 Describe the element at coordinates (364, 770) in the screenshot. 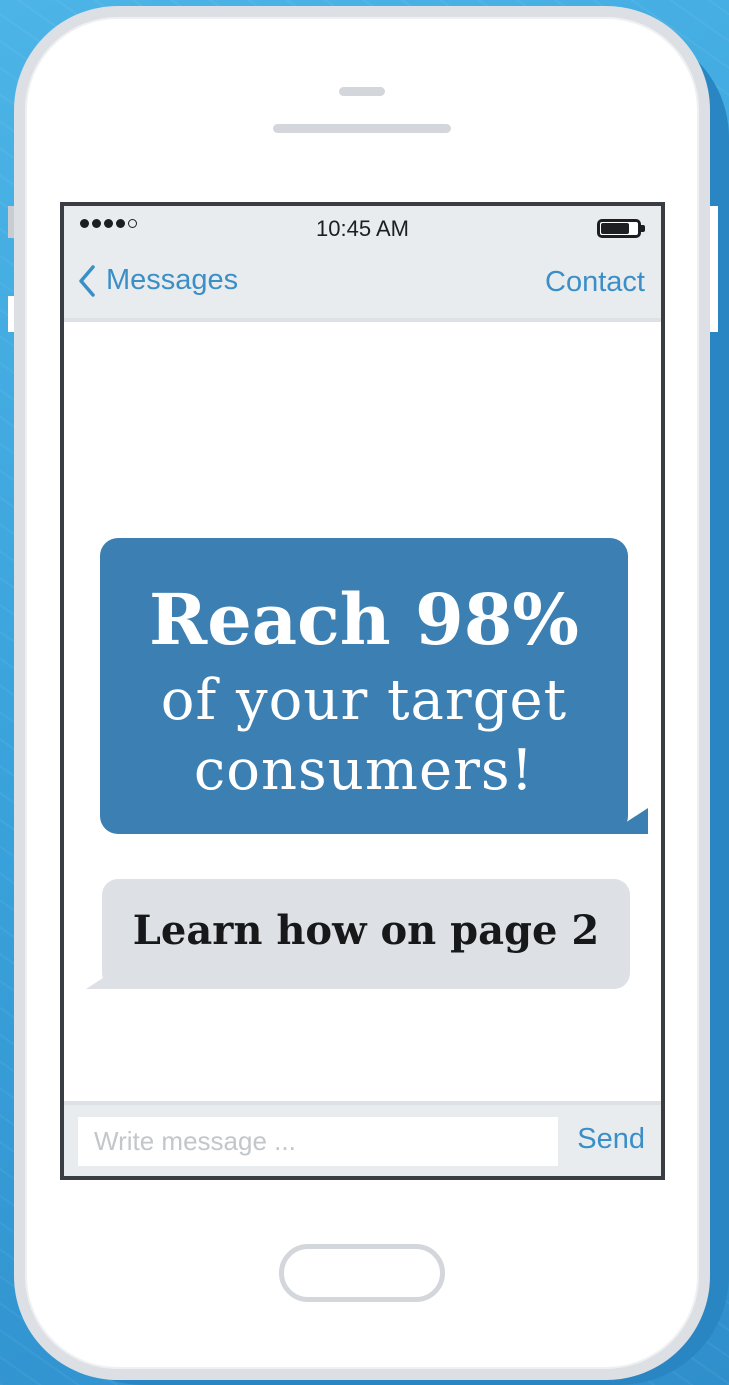

I see `message-line: consumers!` at that location.